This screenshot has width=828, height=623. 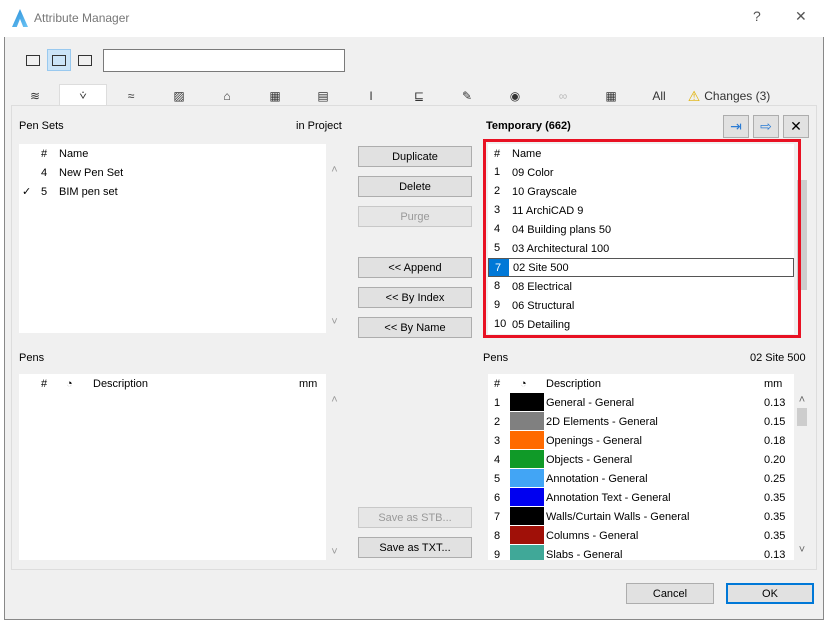 What do you see at coordinates (641, 552) in the screenshot?
I see `pen-row: 9 Slabs - General 0.13` at bounding box center [641, 552].